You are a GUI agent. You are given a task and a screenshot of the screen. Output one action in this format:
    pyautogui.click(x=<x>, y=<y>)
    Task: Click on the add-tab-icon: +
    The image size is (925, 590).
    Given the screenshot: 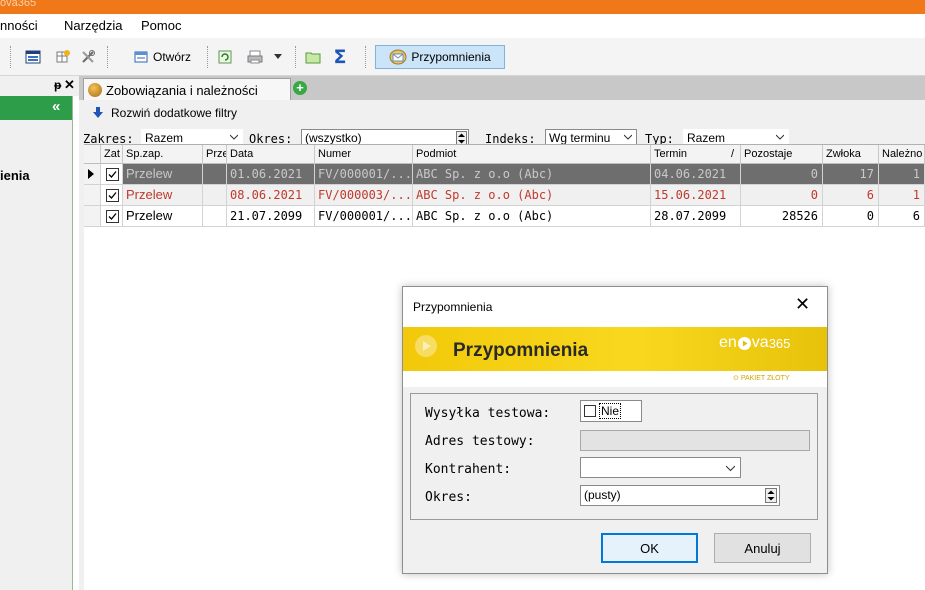 What is the action you would take?
    pyautogui.click(x=300, y=88)
    